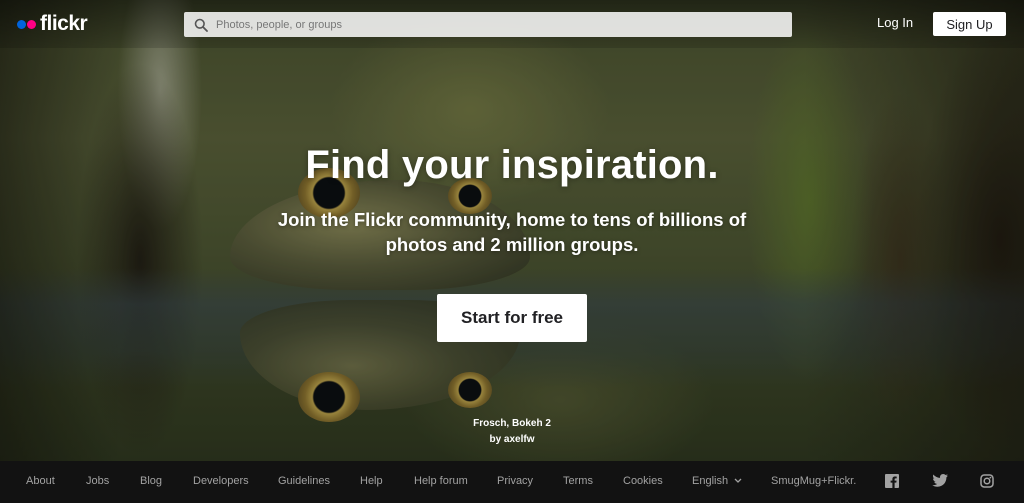 Image resolution: width=1024 pixels, height=503 pixels. What do you see at coordinates (893, 482) in the screenshot?
I see `facebook-icon` at bounding box center [893, 482].